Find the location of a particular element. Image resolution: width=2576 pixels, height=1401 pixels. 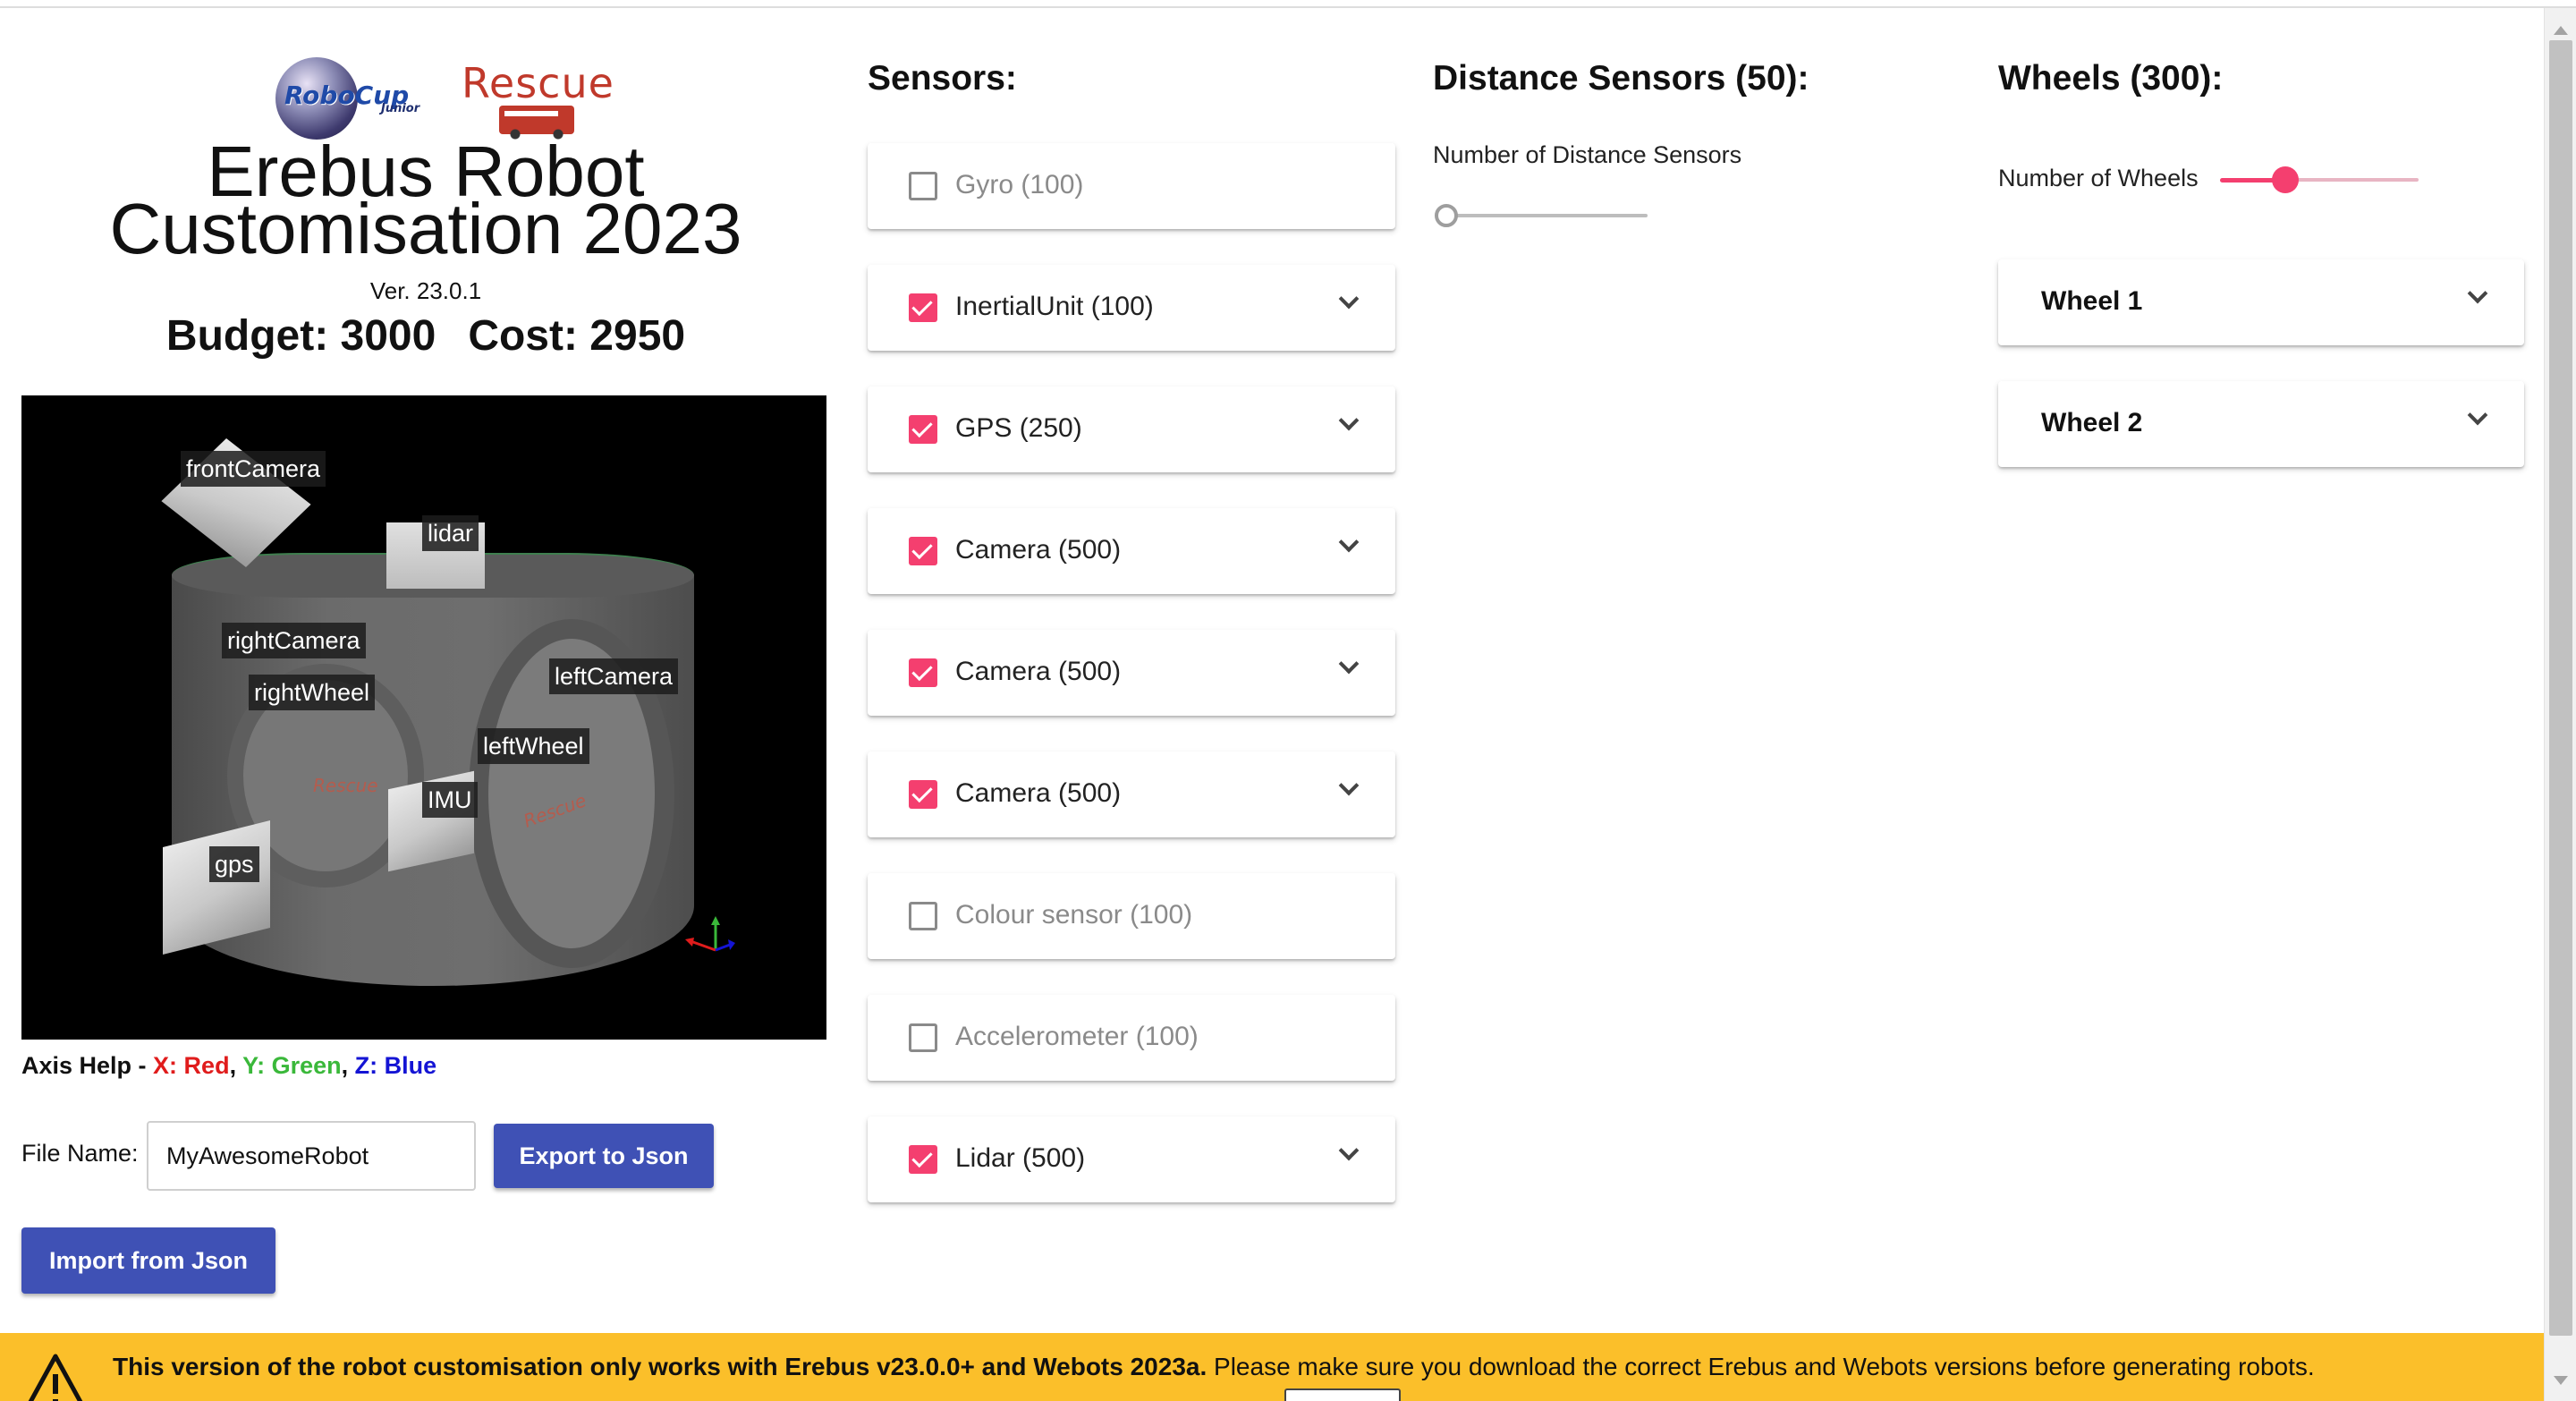

viewer-label-front-camera: frontCamera is located at coordinates (253, 469).